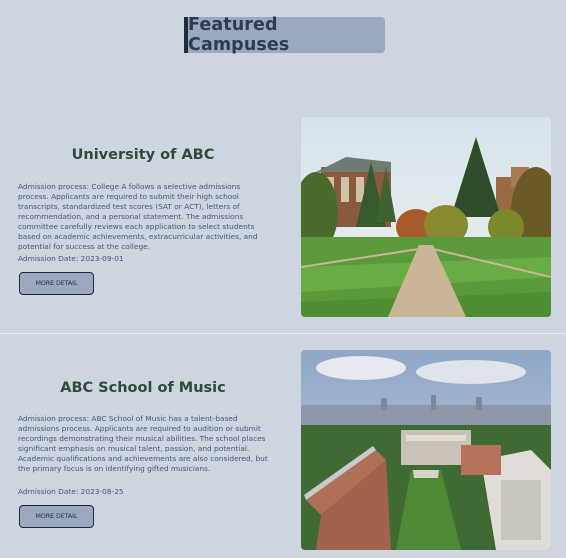  What do you see at coordinates (71, 258) in the screenshot?
I see `admission-date: Admission Date: 2023-09-01` at bounding box center [71, 258].